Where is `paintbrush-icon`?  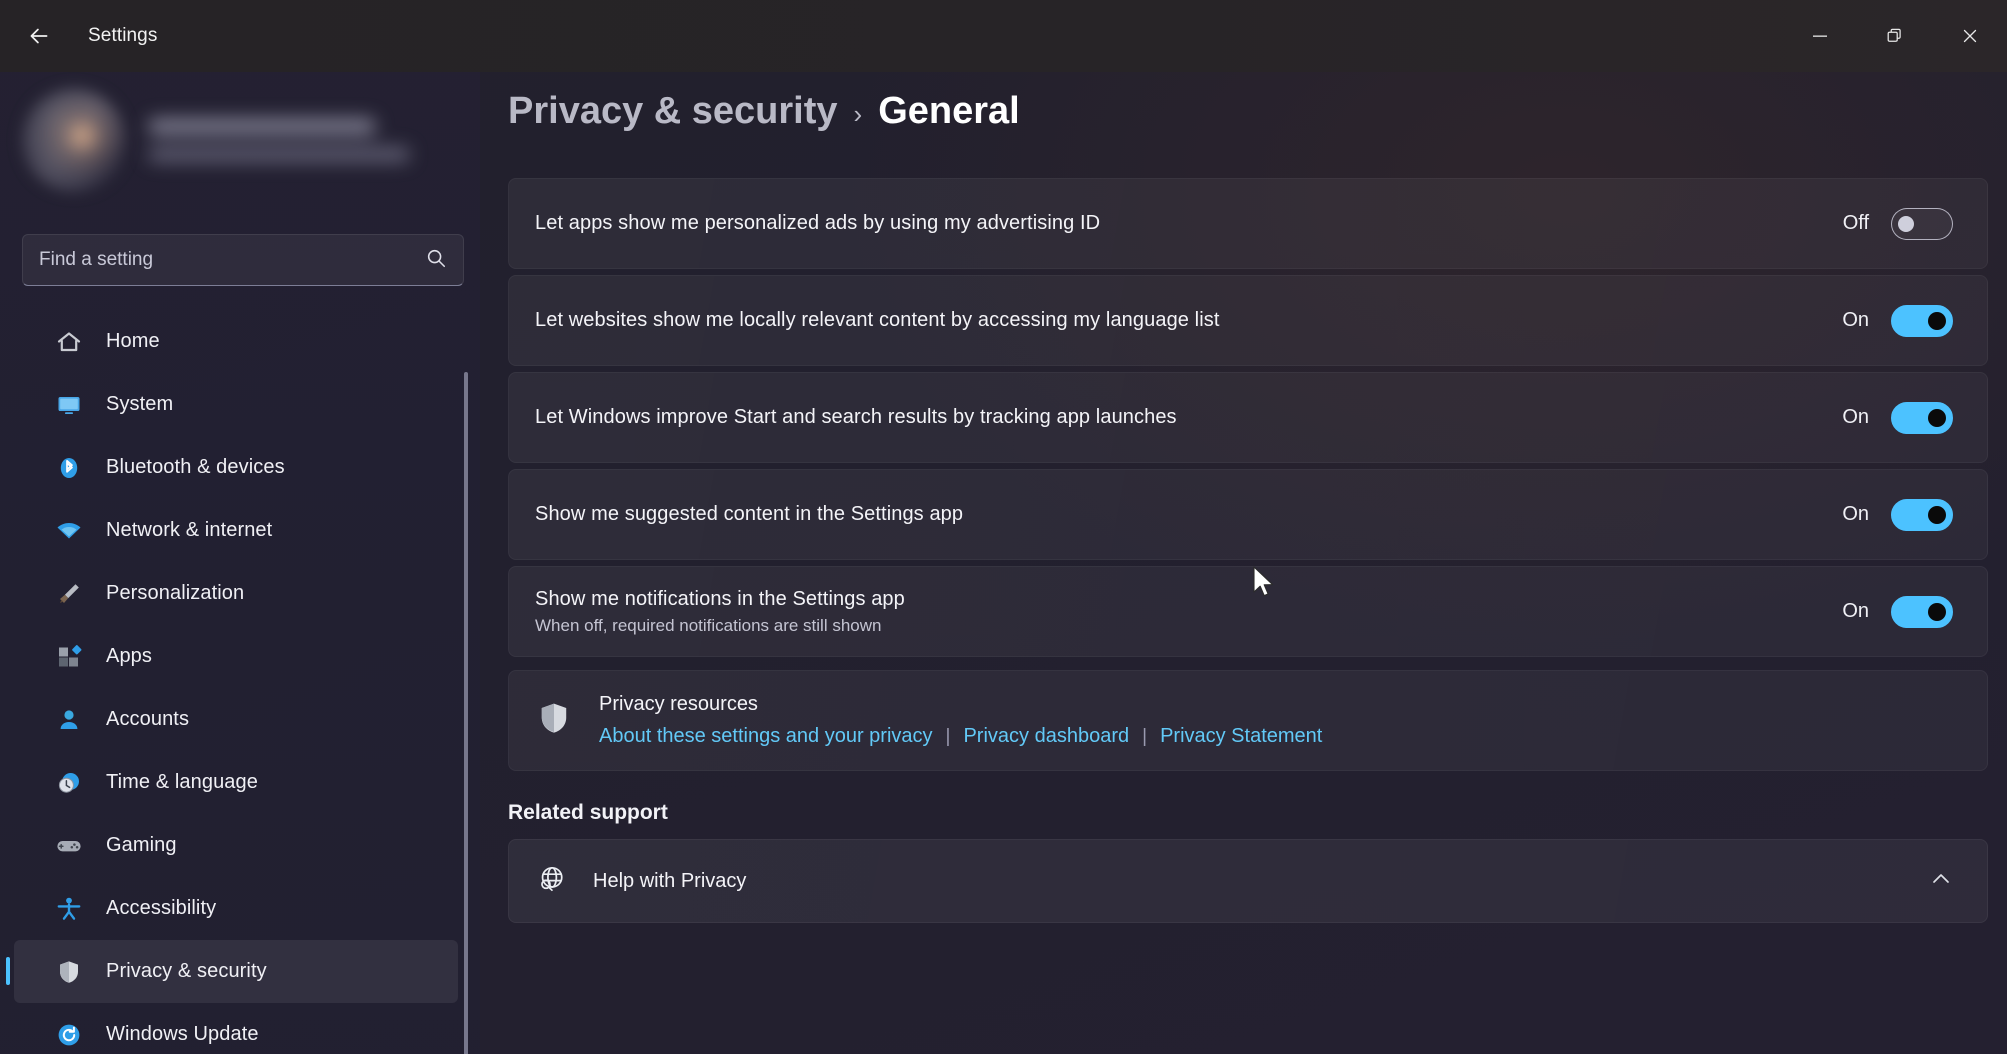 paintbrush-icon is located at coordinates (69, 594).